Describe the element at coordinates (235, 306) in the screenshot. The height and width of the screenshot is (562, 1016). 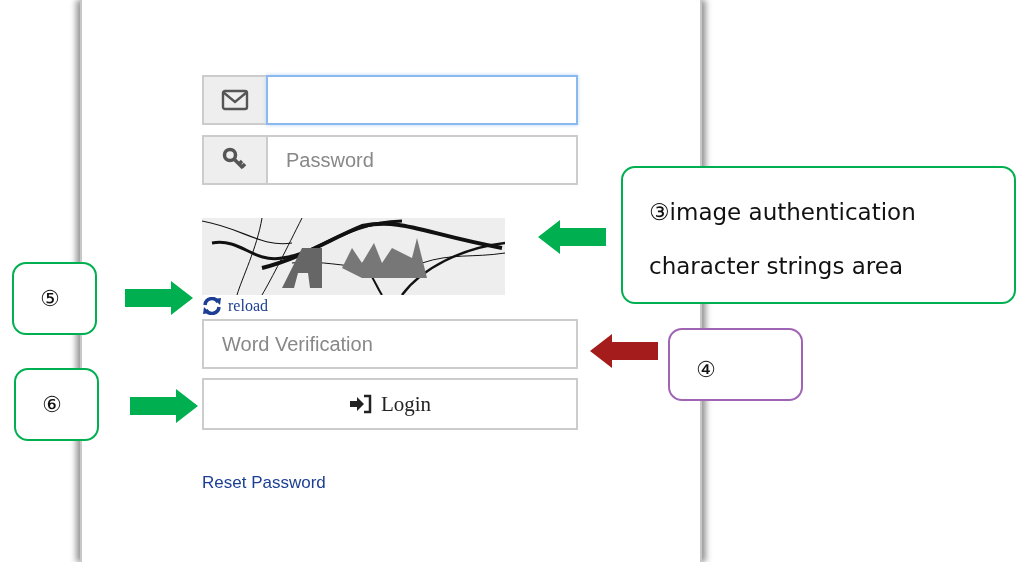
I see `reload-link: reload` at that location.